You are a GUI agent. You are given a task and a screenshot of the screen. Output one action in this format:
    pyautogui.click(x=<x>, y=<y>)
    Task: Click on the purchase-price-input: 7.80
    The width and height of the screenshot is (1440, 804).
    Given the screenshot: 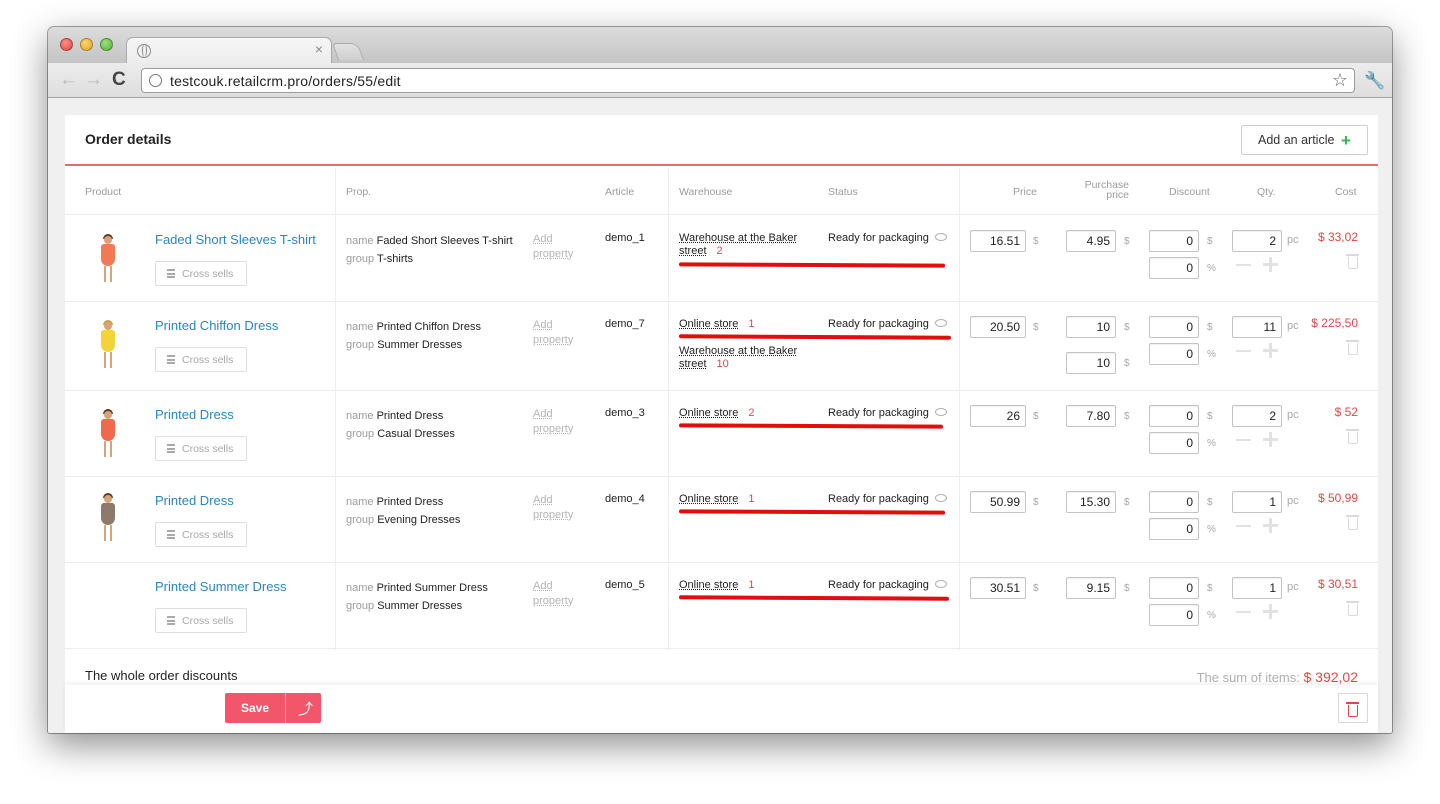 What is the action you would take?
    pyautogui.click(x=1091, y=416)
    